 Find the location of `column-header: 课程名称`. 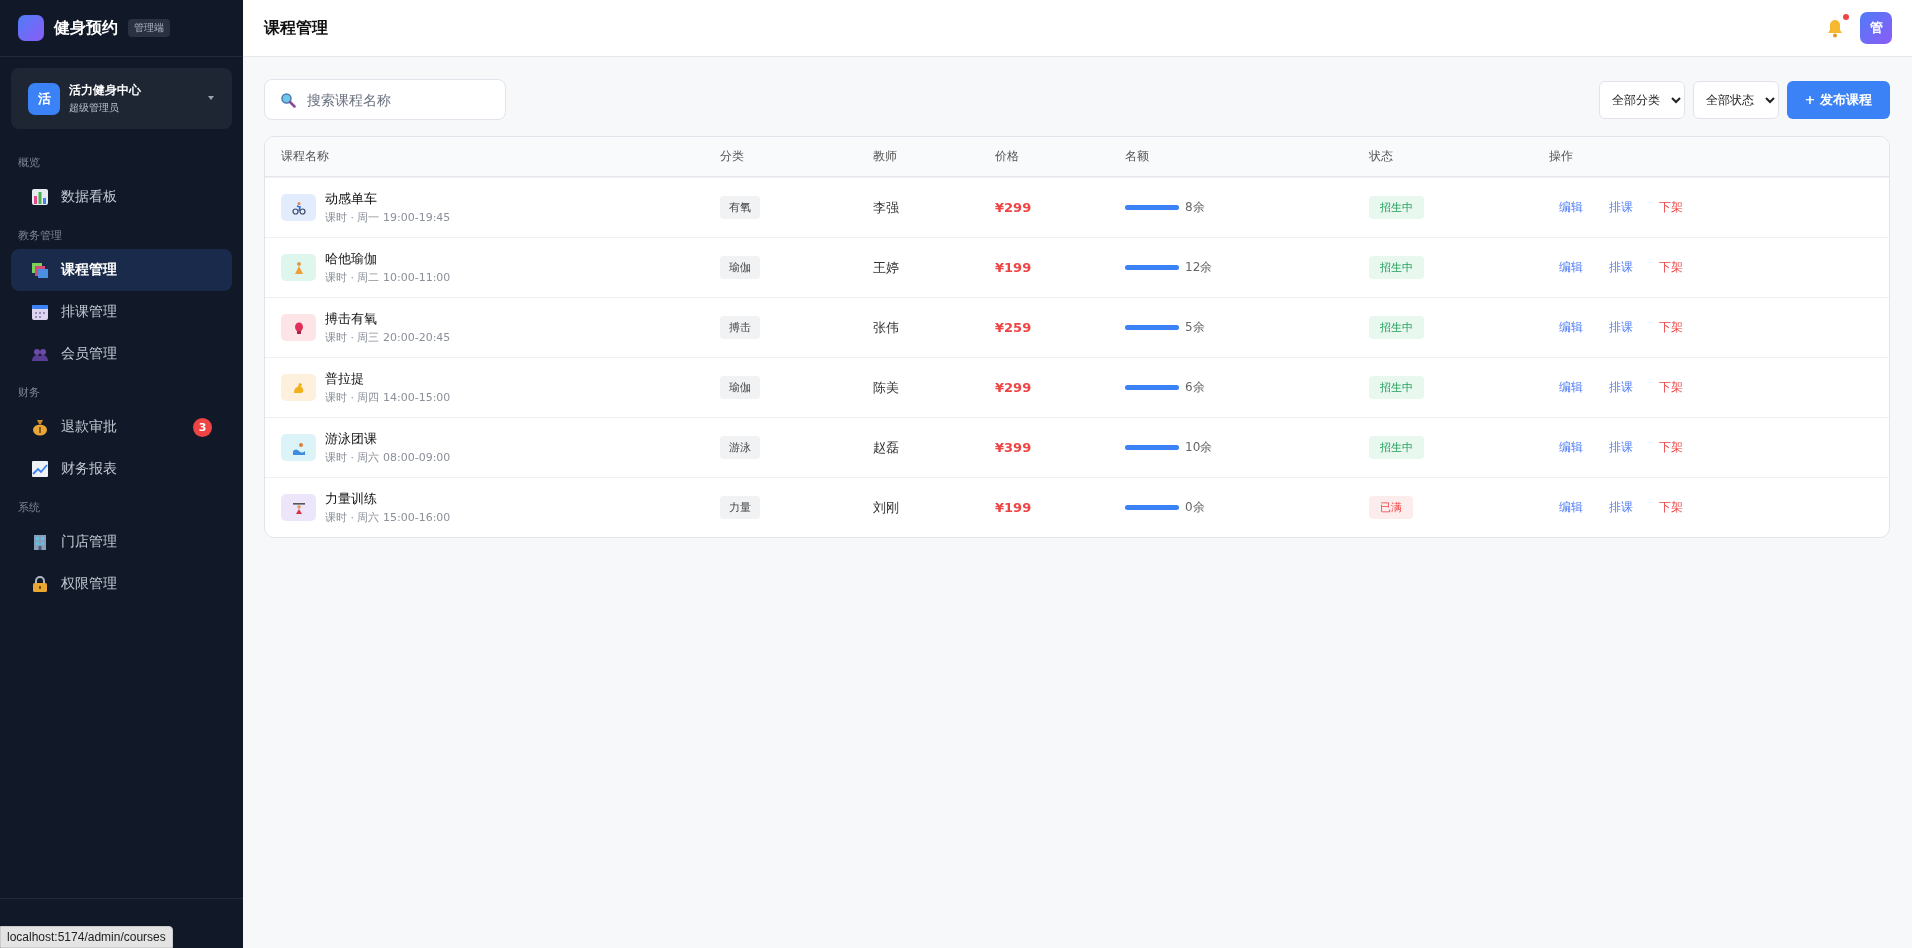

column-header: 课程名称 is located at coordinates (305, 156).